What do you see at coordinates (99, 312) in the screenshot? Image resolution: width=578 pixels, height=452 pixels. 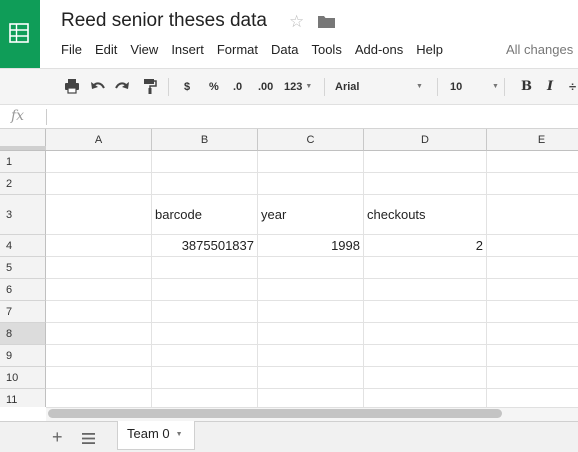 I see `cell-a7` at bounding box center [99, 312].